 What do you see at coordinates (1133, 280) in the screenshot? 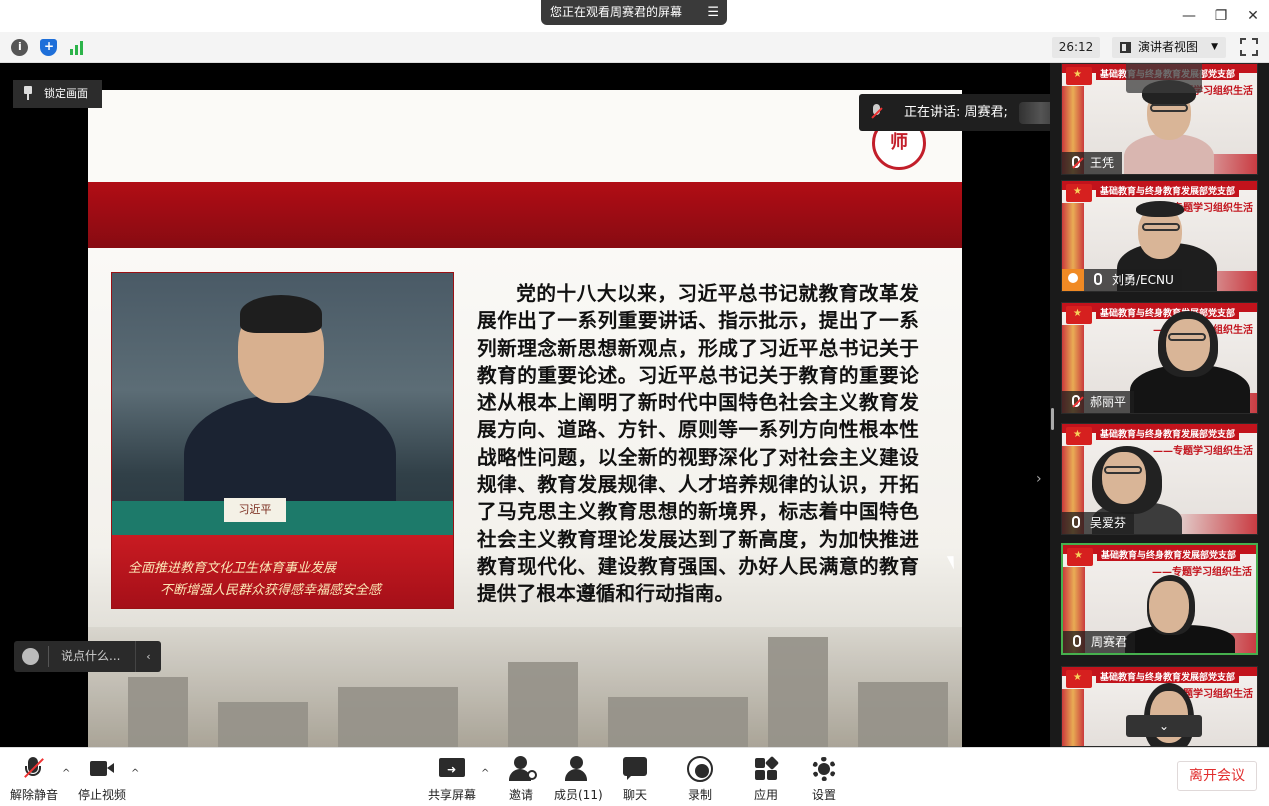
I see `participant-name: 刘勇/ECNU` at bounding box center [1133, 280].